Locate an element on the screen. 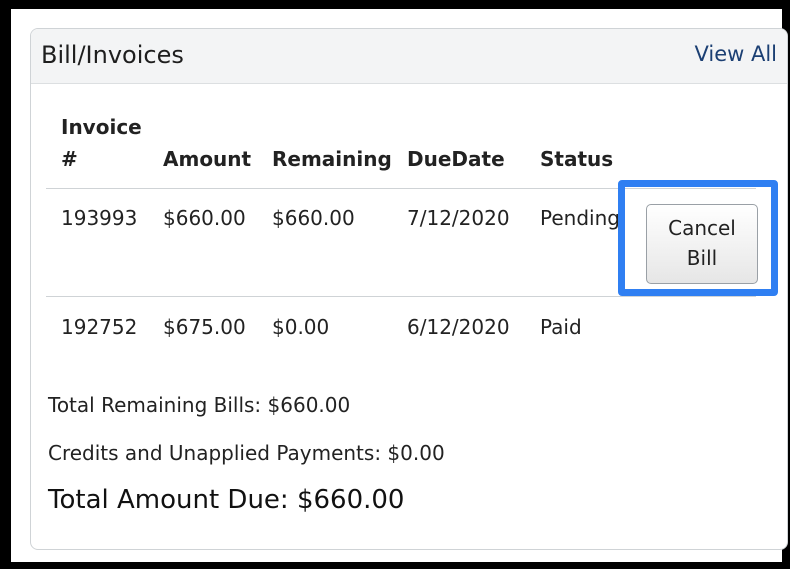  invoice-number: 192752 is located at coordinates (99, 327).